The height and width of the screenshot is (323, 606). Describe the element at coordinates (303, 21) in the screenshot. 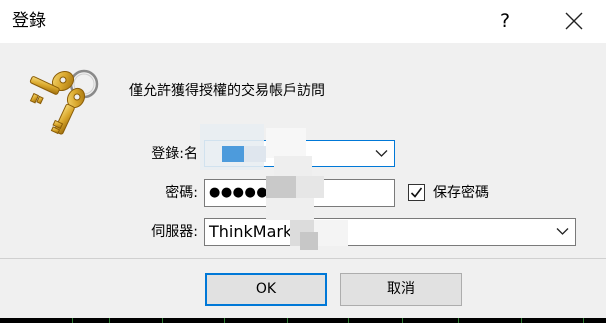

I see `title-bar: 登錄 ?` at that location.